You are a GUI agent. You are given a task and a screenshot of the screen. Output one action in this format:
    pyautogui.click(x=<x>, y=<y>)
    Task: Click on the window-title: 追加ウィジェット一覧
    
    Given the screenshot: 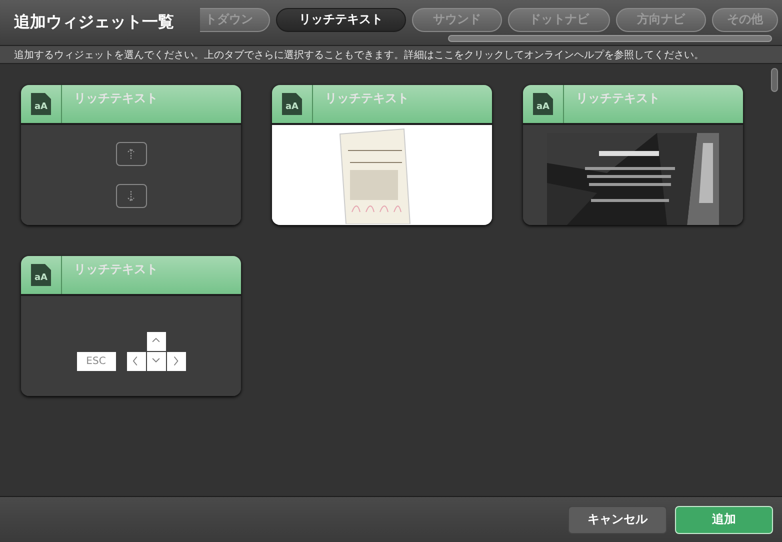 What is the action you would take?
    pyautogui.click(x=94, y=22)
    